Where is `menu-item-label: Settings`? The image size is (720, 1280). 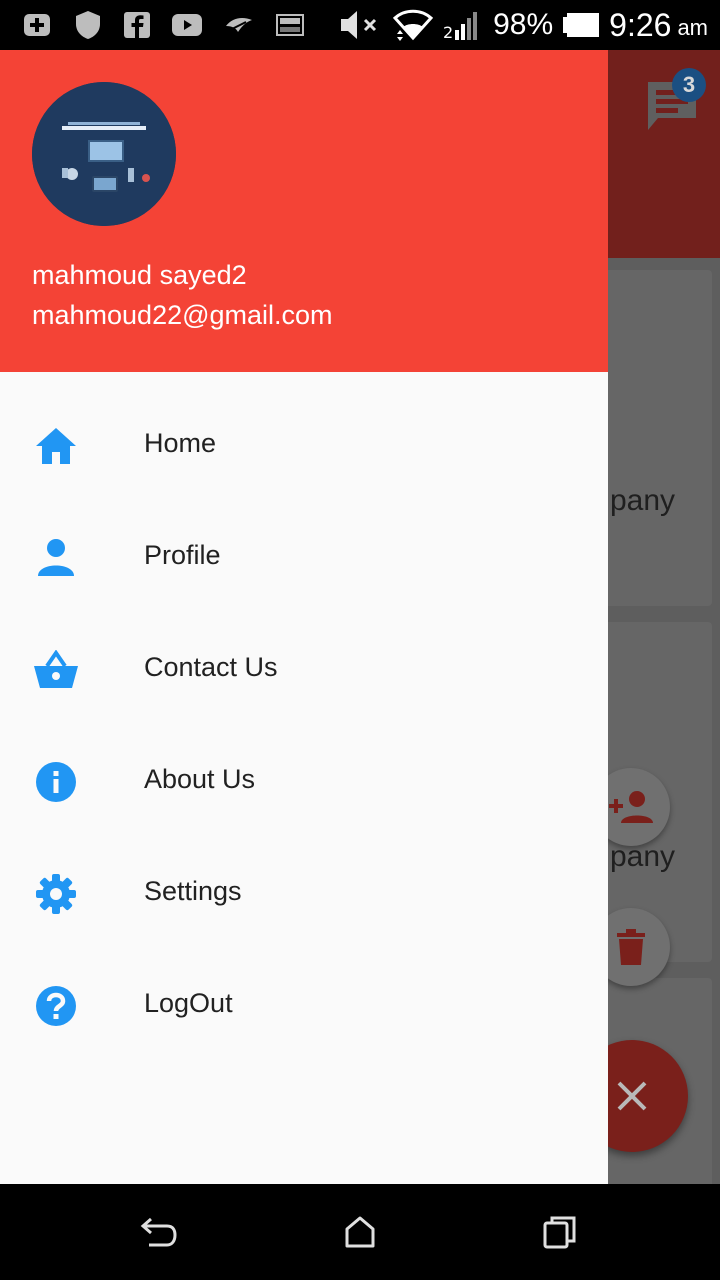
menu-item-label: Settings is located at coordinates (193, 891).